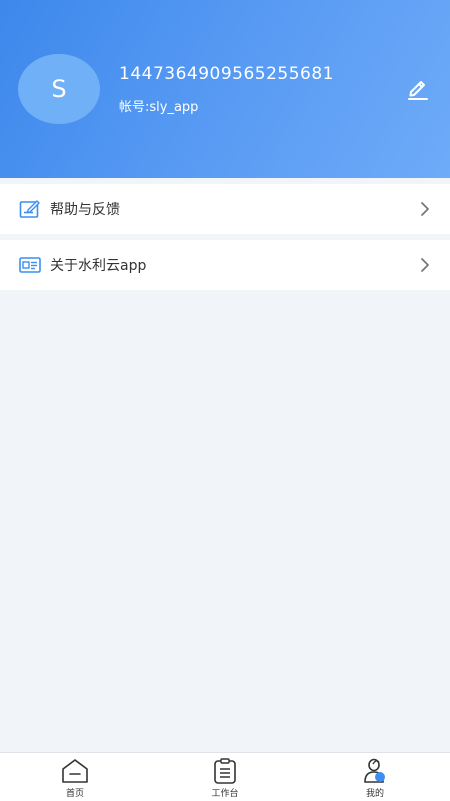 The image size is (450, 801). What do you see at coordinates (225, 771) in the screenshot?
I see `clipboard-icon` at bounding box center [225, 771].